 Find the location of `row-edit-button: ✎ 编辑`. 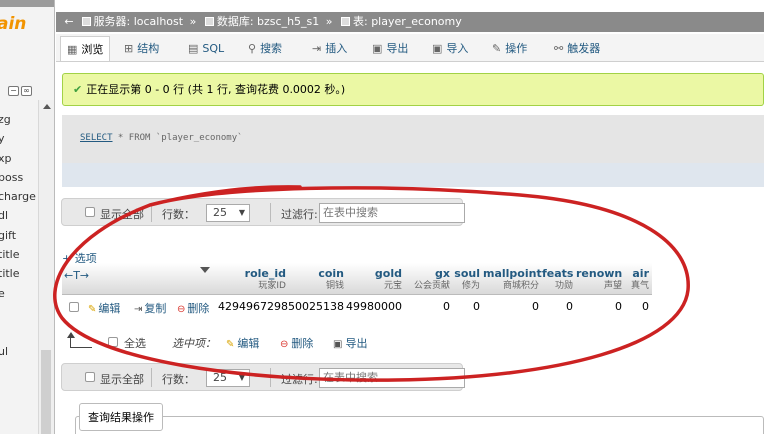

row-edit-button: ✎ 编辑 is located at coordinates (104, 308).